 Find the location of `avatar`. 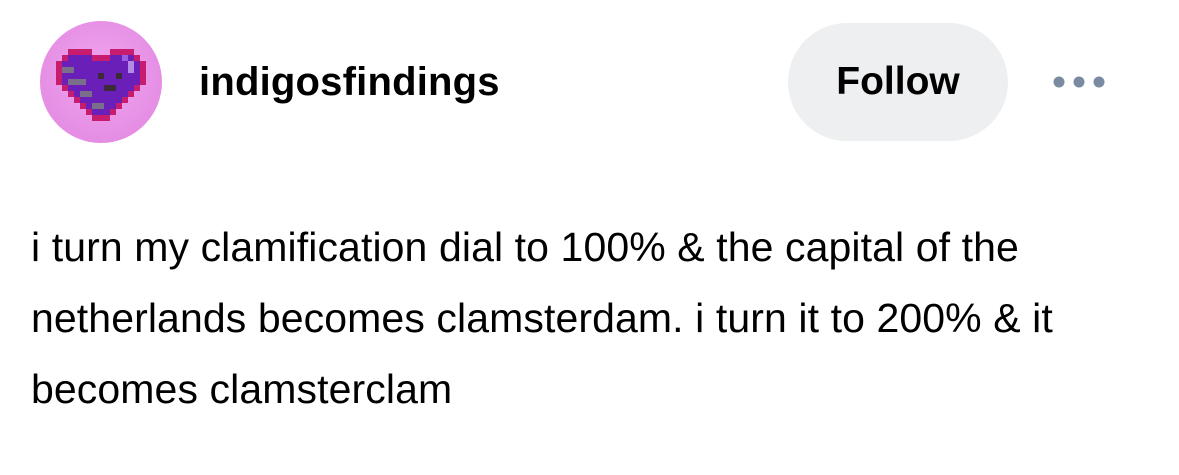

avatar is located at coordinates (101, 82).